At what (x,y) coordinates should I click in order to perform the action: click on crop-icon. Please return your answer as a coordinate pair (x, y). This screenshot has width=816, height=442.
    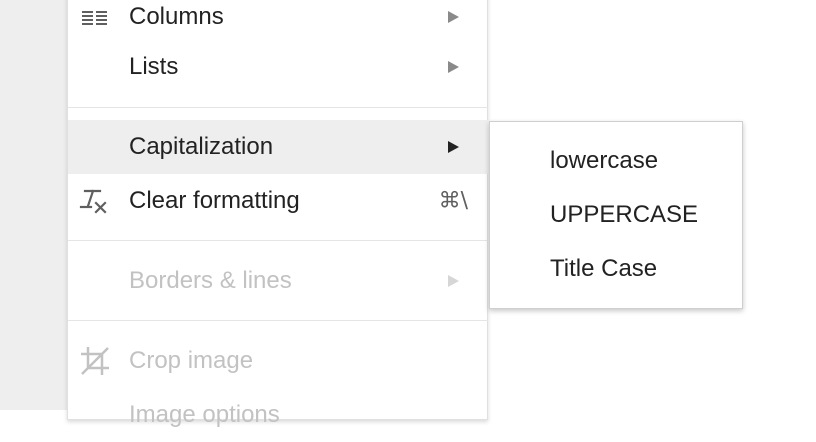
    Looking at the image, I should click on (95, 361).